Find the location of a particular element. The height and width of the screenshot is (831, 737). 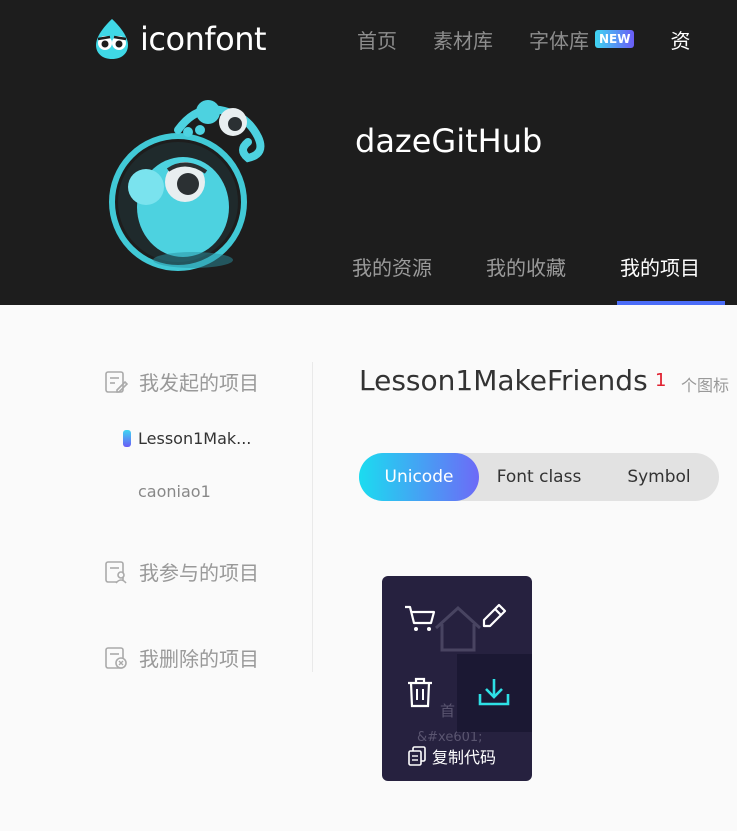

copy-icon is located at coordinates (417, 756).